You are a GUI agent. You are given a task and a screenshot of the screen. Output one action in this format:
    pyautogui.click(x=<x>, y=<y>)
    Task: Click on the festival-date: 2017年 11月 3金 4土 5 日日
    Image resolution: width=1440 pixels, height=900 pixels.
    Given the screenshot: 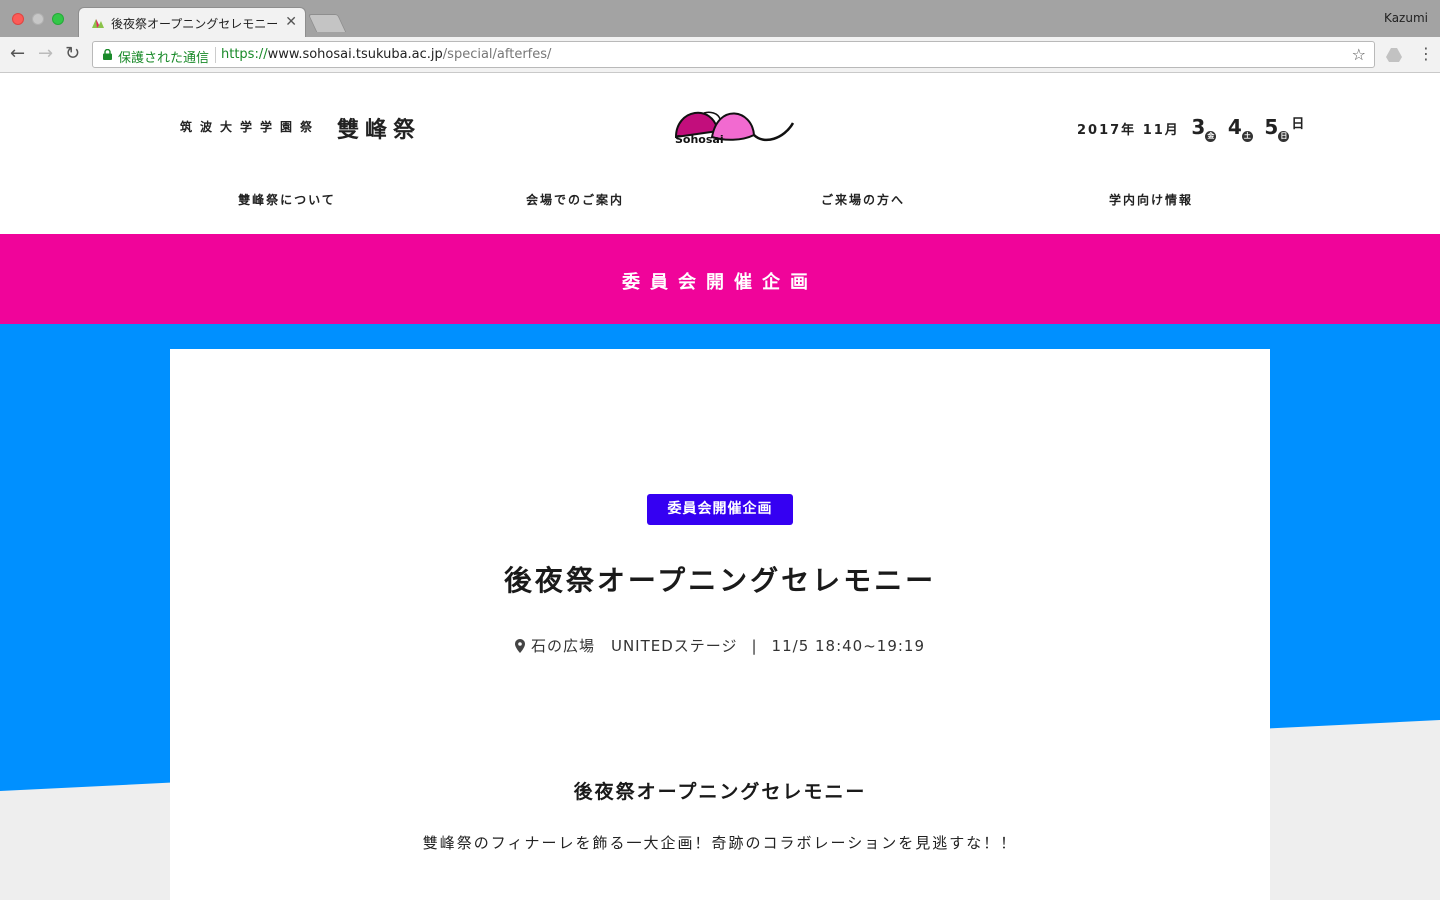 What is the action you would take?
    pyautogui.click(x=1190, y=127)
    